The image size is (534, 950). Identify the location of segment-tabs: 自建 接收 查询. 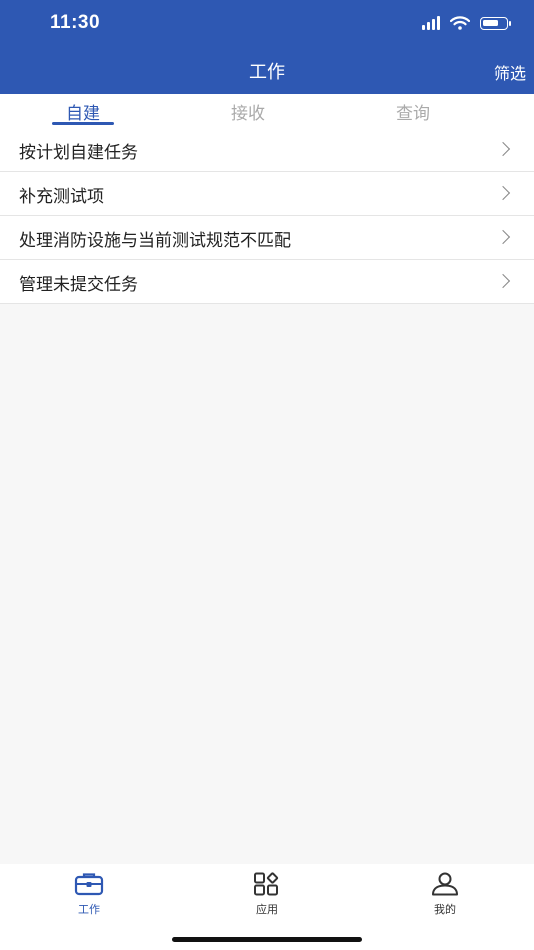
(267, 111).